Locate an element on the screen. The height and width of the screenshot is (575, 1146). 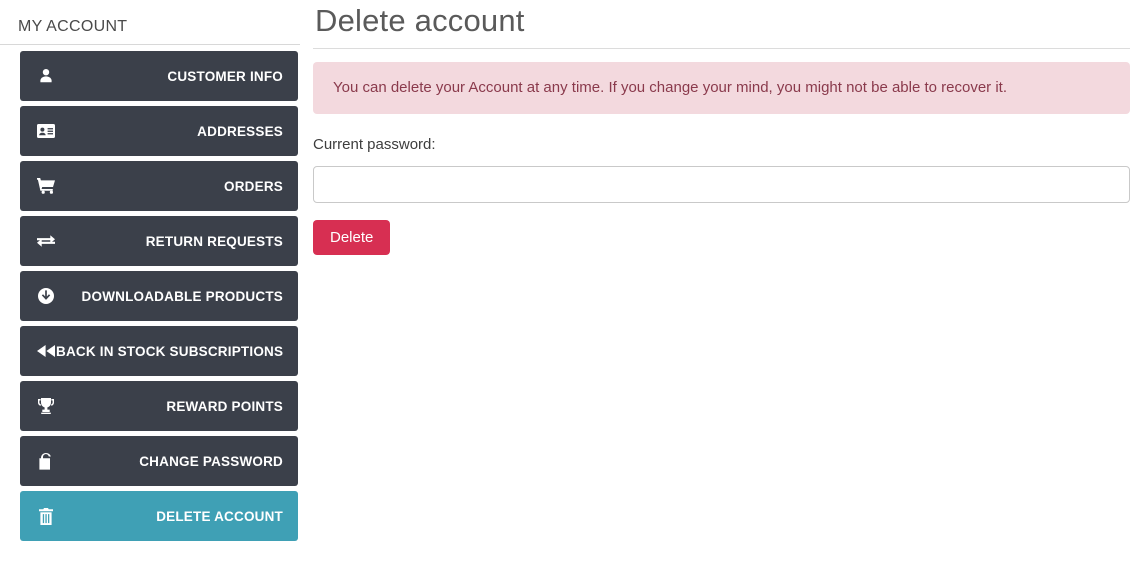
sidebar-item-orders: ORDERS is located at coordinates (159, 186).